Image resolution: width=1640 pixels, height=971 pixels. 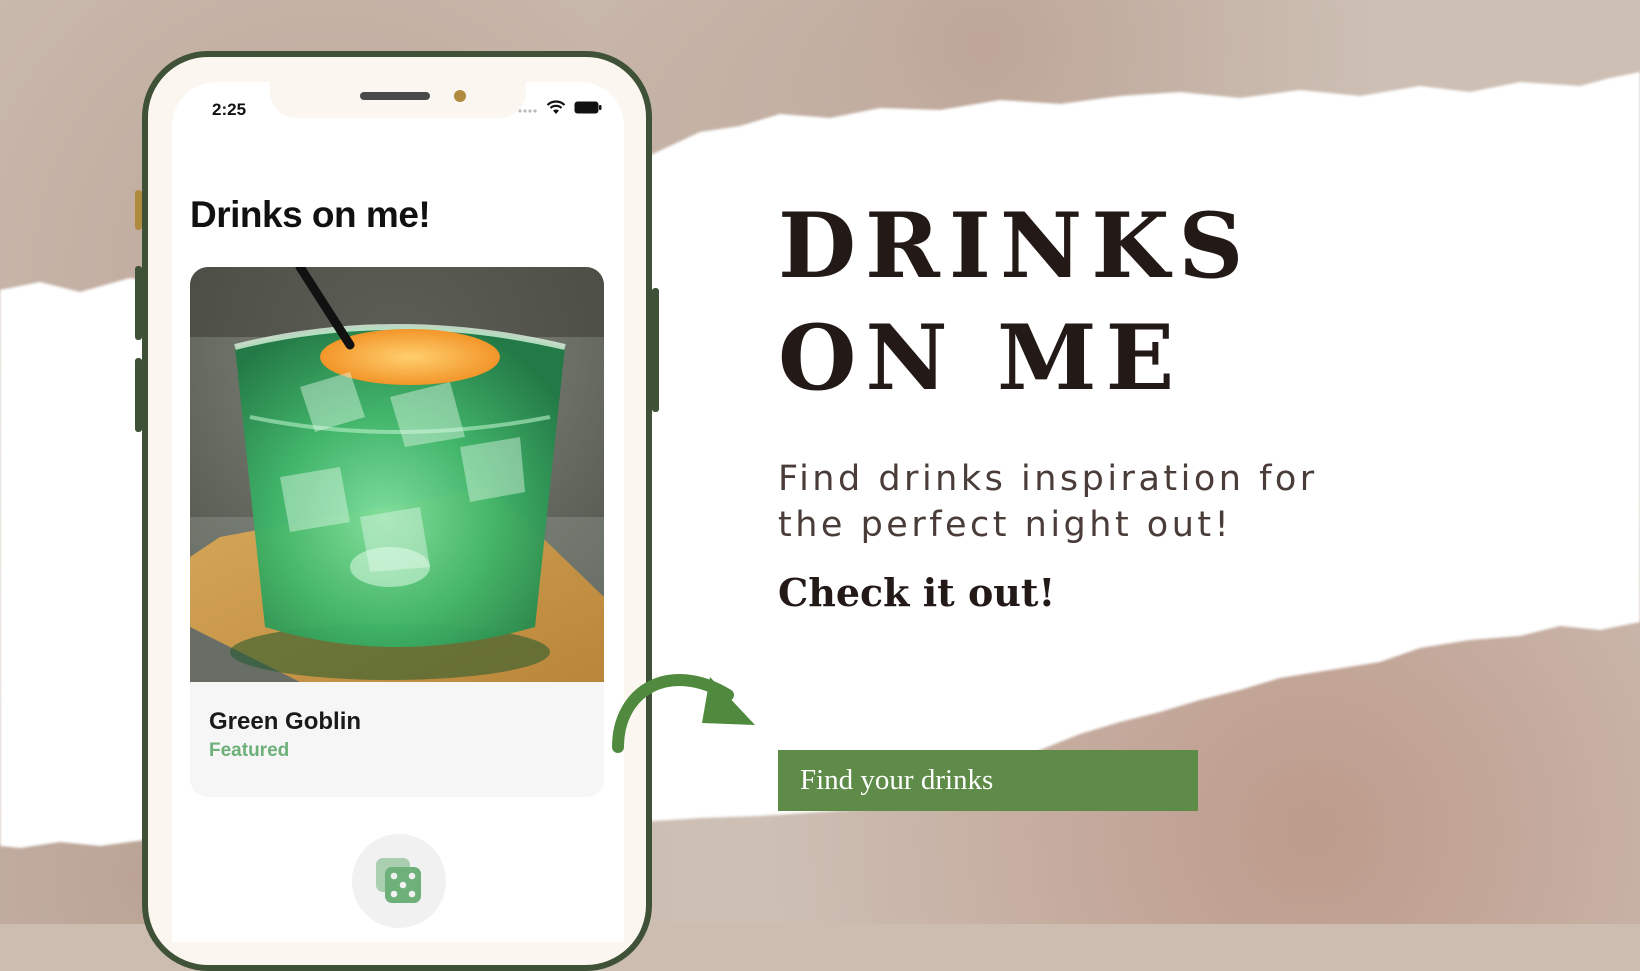 I want to click on dice-icon, so click(x=398, y=880).